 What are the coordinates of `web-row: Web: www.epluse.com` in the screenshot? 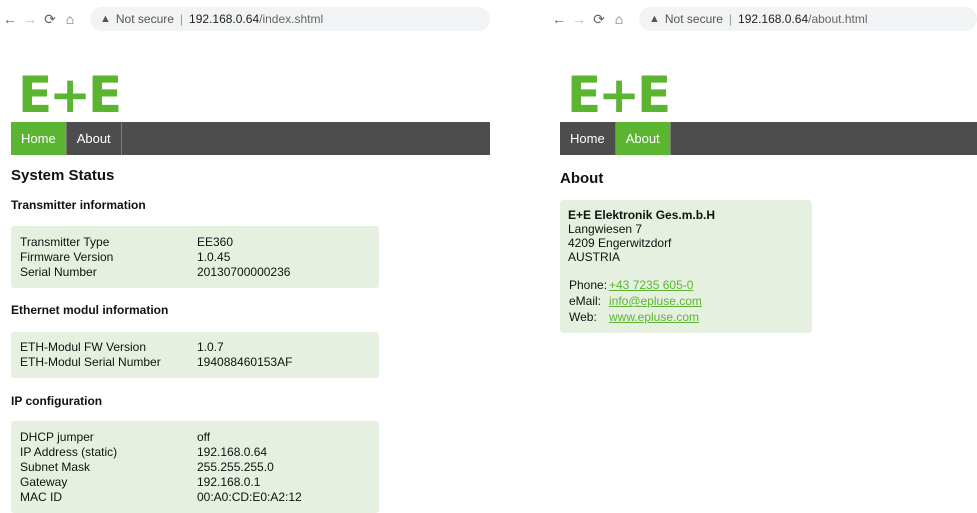 It's located at (635, 317).